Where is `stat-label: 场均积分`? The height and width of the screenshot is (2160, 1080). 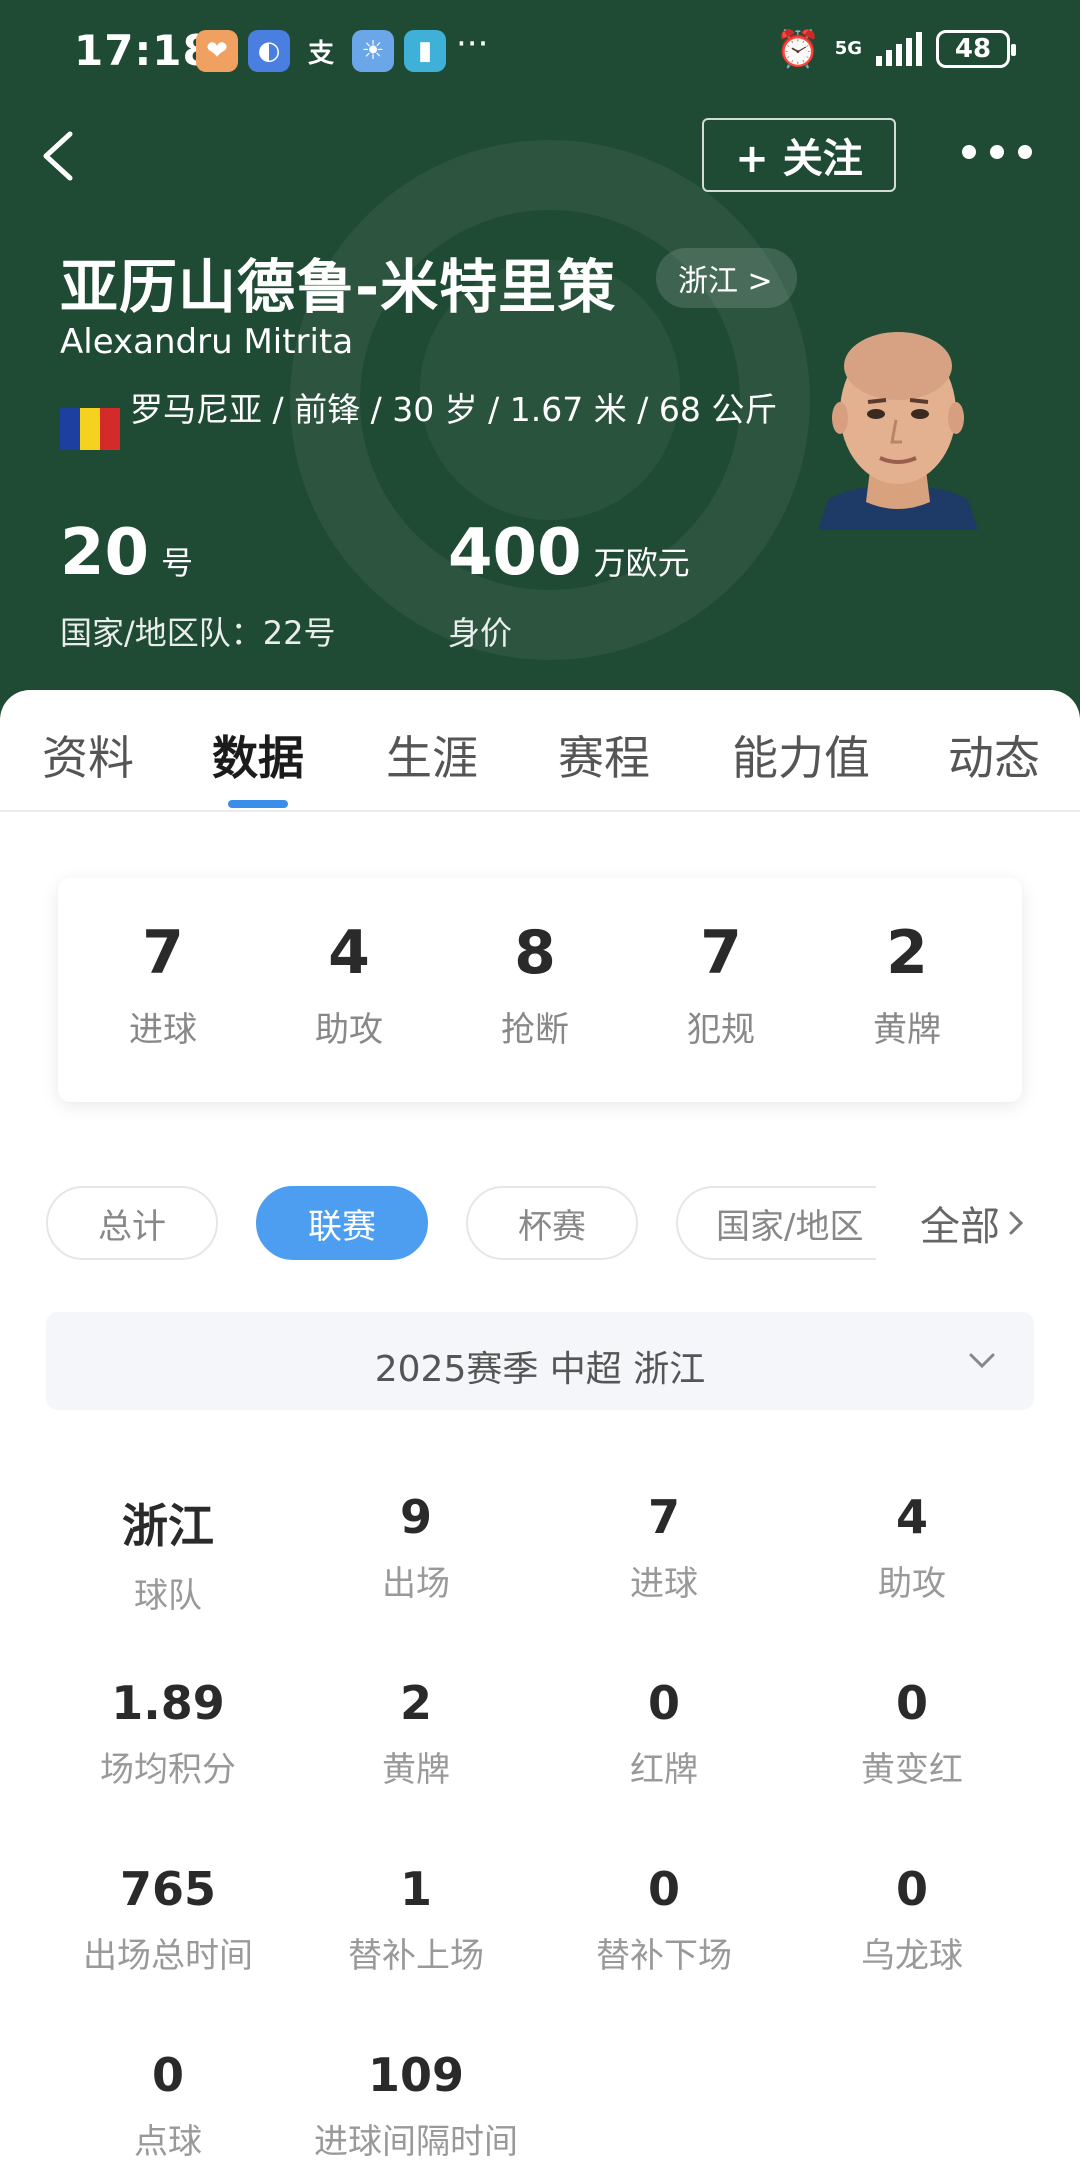
stat-label: 场均积分 is located at coordinates (168, 1770).